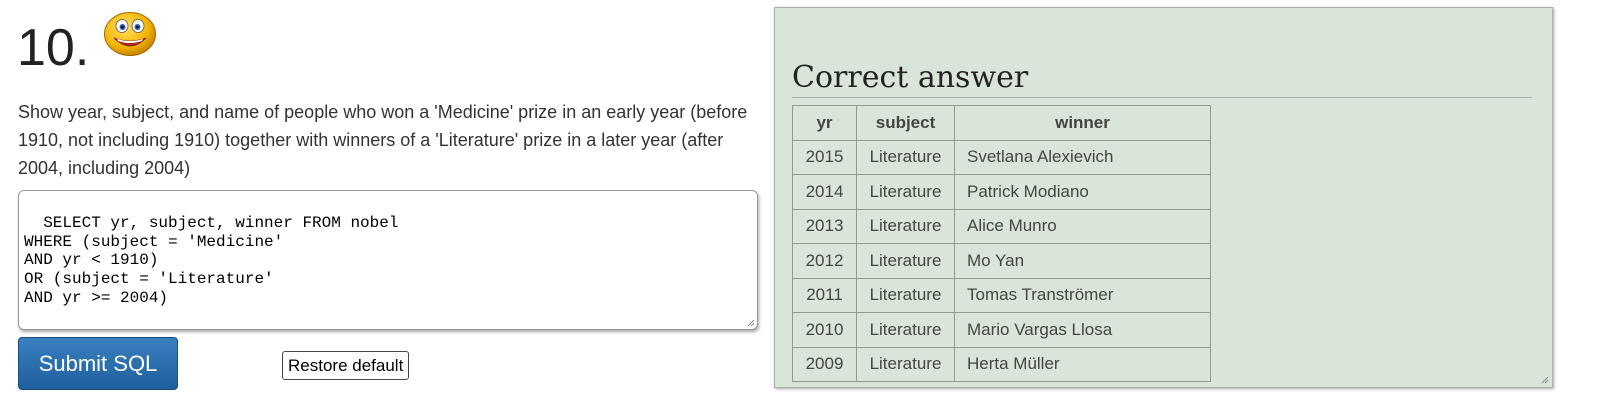  I want to click on cell-winner: Tomas Tranströmer, so click(1082, 295).